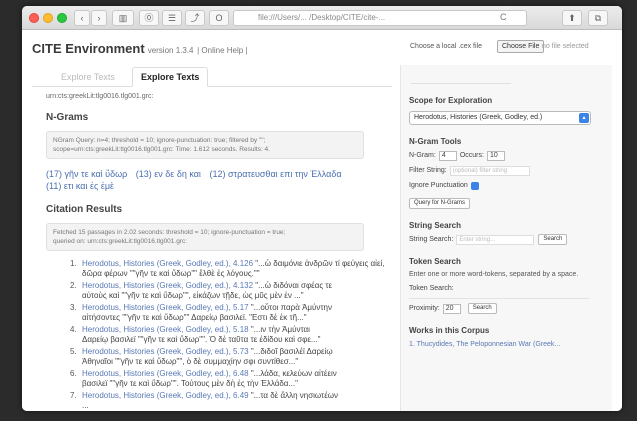 This screenshot has height=421, width=637. I want to click on citation-results-heading: Citation Results, so click(84, 209).